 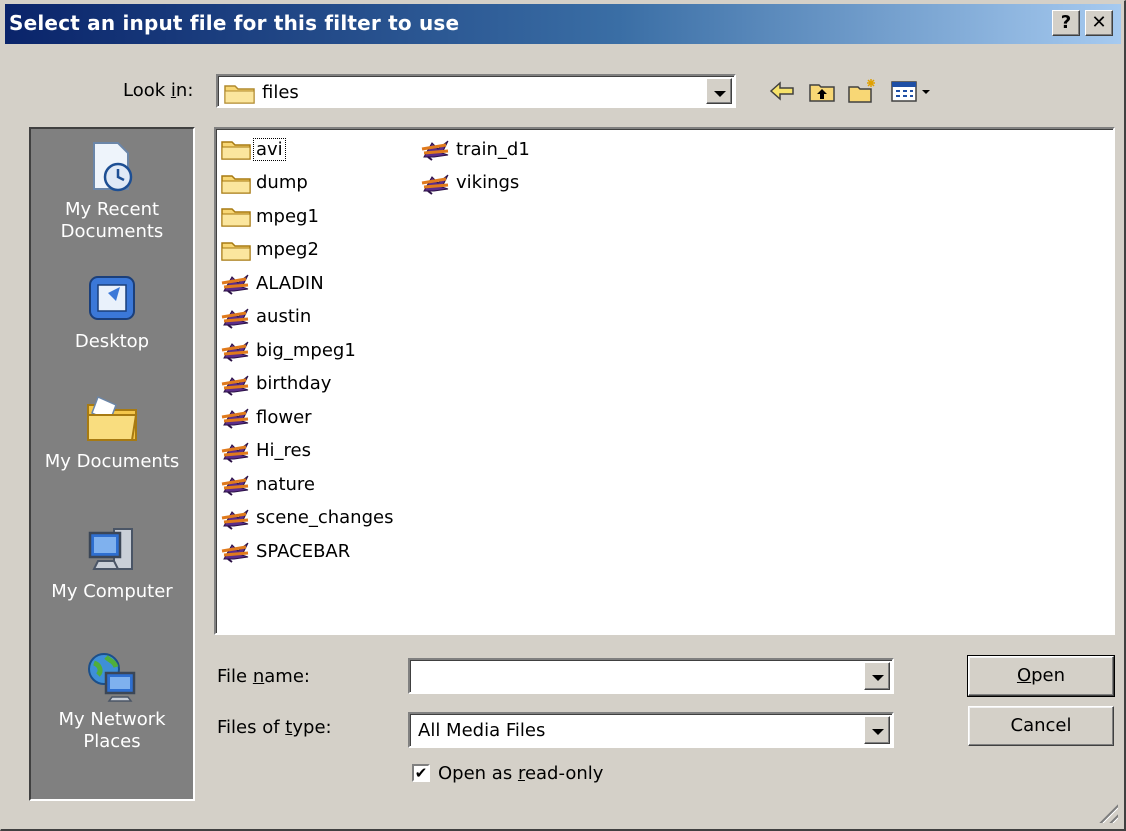 What do you see at coordinates (158, 90) in the screenshot?
I see `look-in-label: Look in:` at bounding box center [158, 90].